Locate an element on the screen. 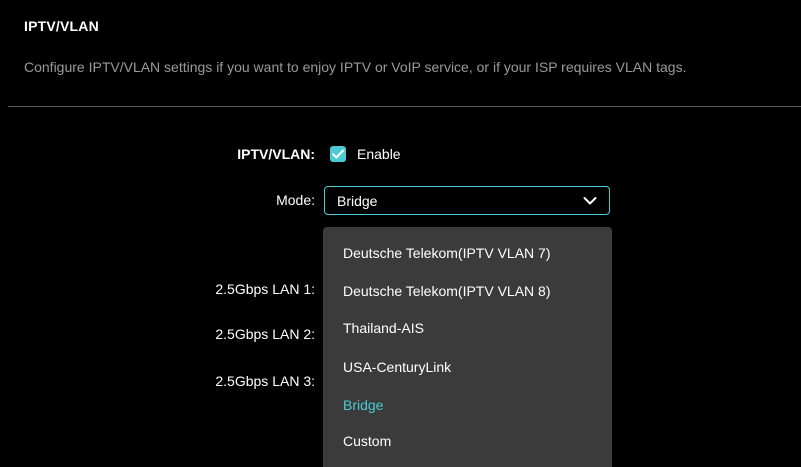 Image resolution: width=801 pixels, height=467 pixels. dropdown-option-bridge: Bridge is located at coordinates (363, 405).